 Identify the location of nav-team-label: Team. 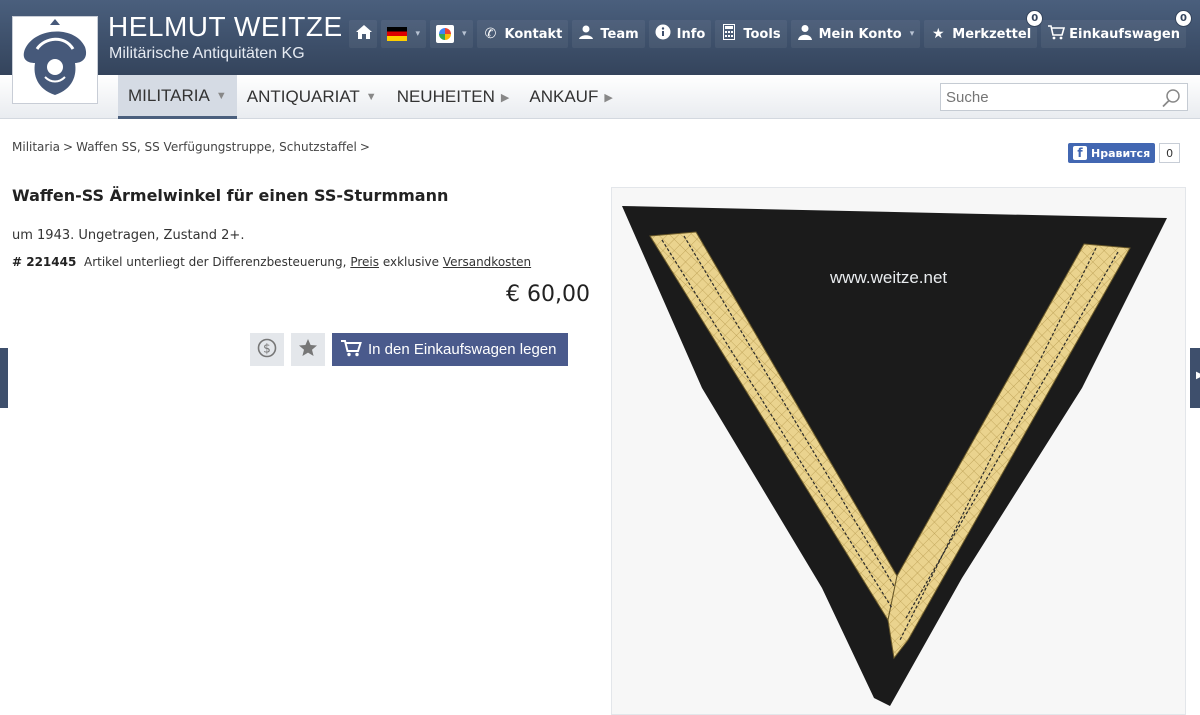
(619, 34).